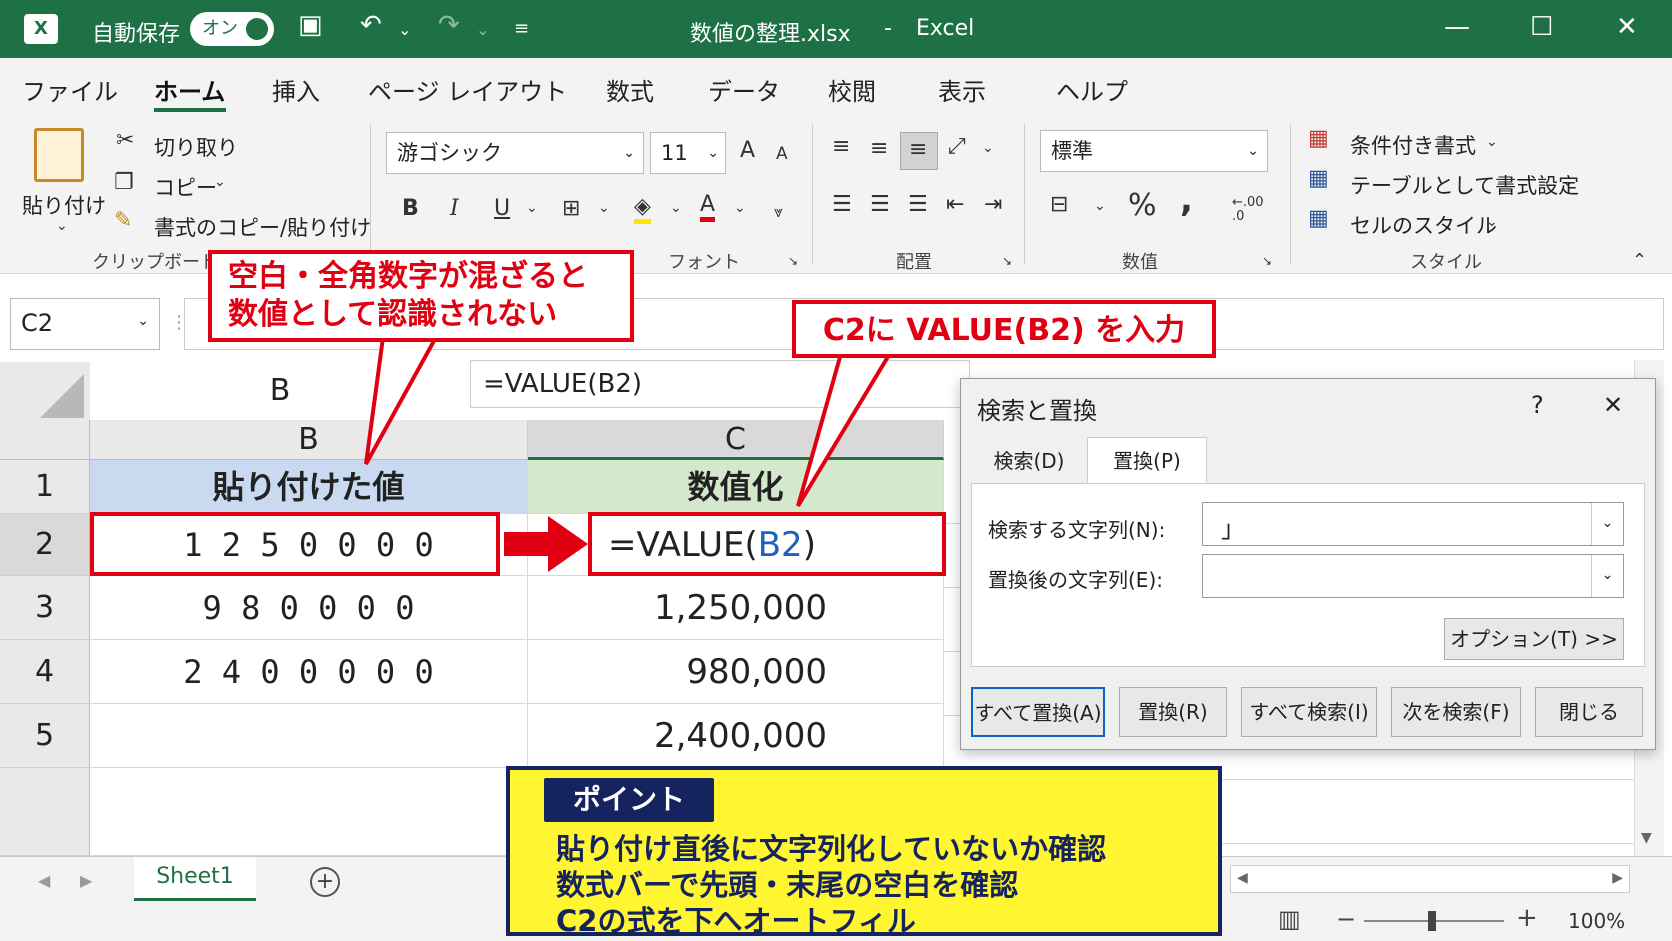 The image size is (1672, 941). I want to click on dialog-close-icon: ✕, so click(1613, 405).